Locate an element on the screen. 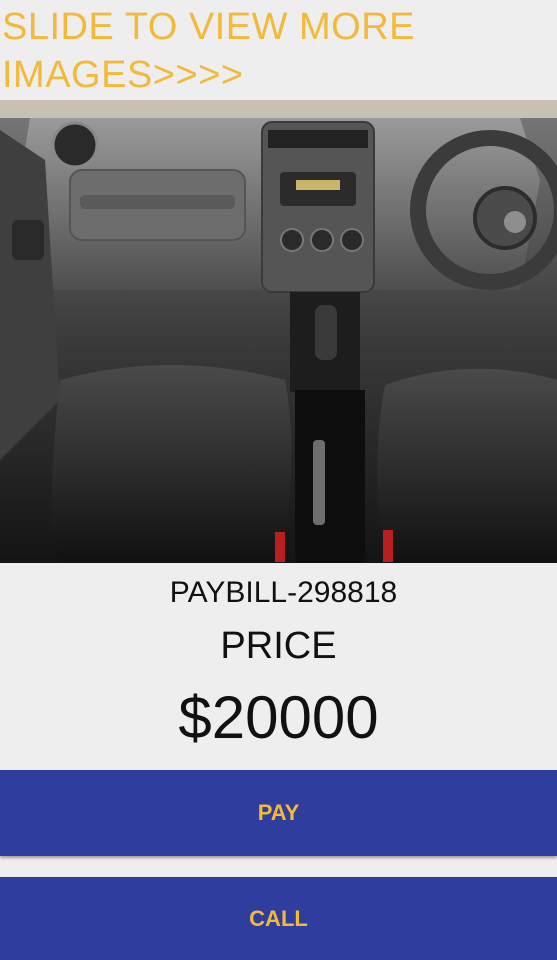 This screenshot has height=960, width=557. gallery-header: SLIDE TO VIEW MORE IMAGES>>>> is located at coordinates (278, 50).